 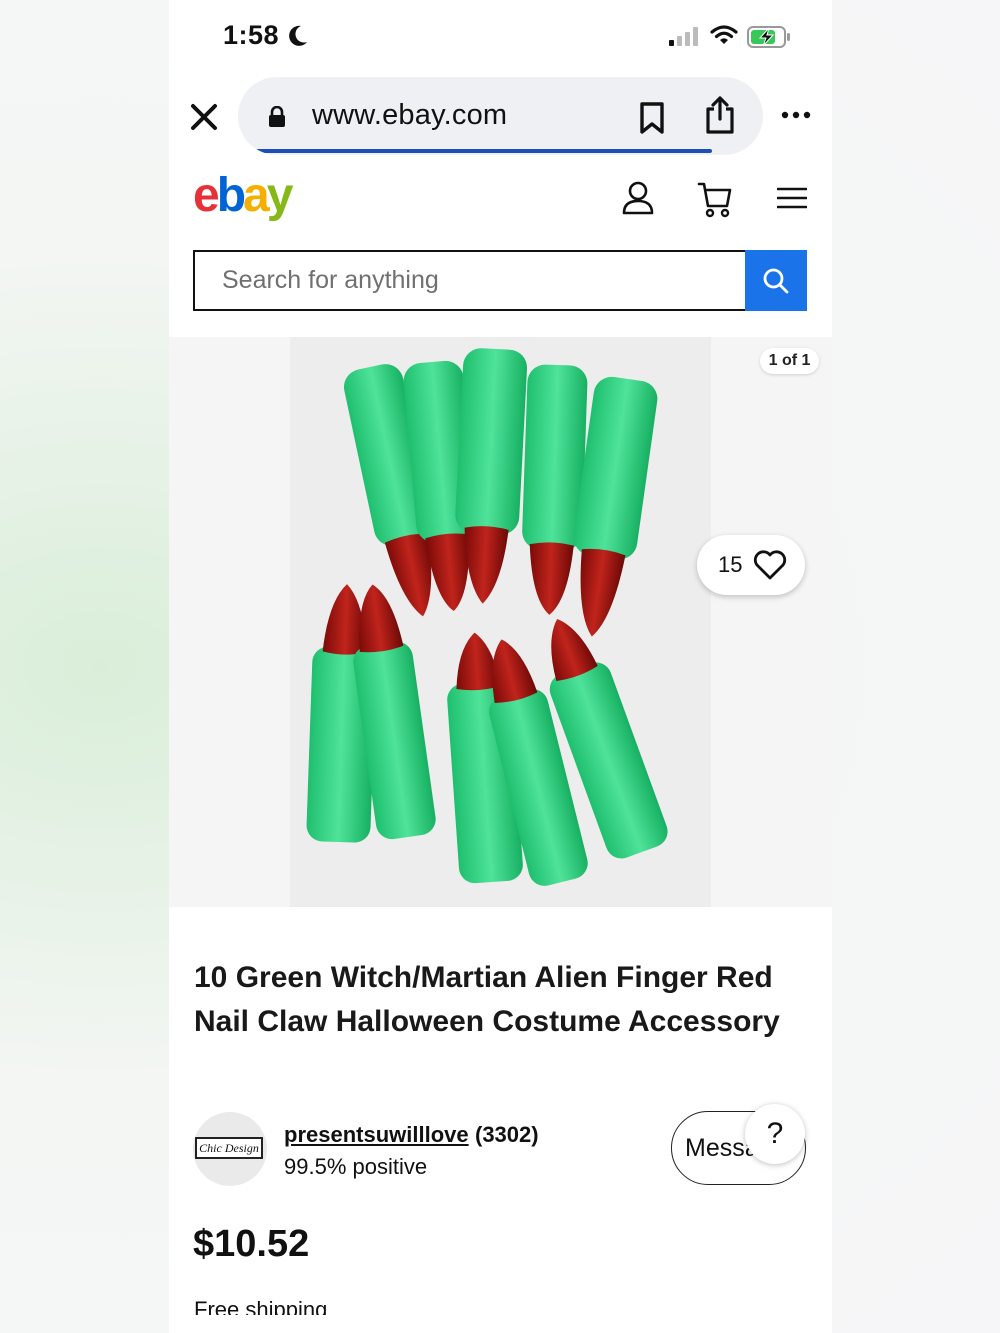 What do you see at coordinates (251, 35) in the screenshot?
I see `status-time: 1:58` at bounding box center [251, 35].